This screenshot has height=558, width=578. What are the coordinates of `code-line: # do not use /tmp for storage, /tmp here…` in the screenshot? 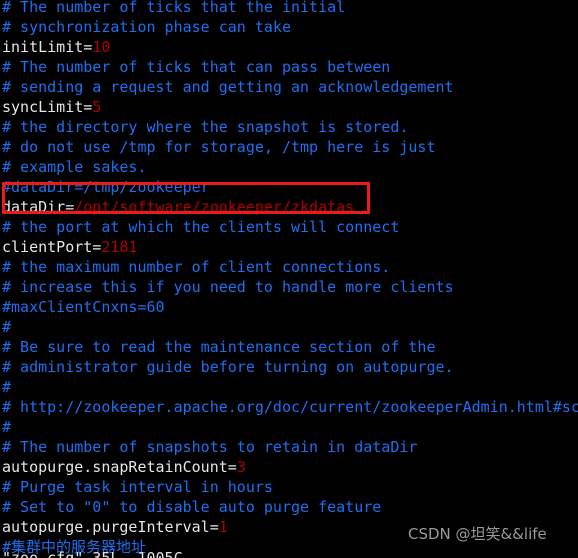 It's located at (290, 147).